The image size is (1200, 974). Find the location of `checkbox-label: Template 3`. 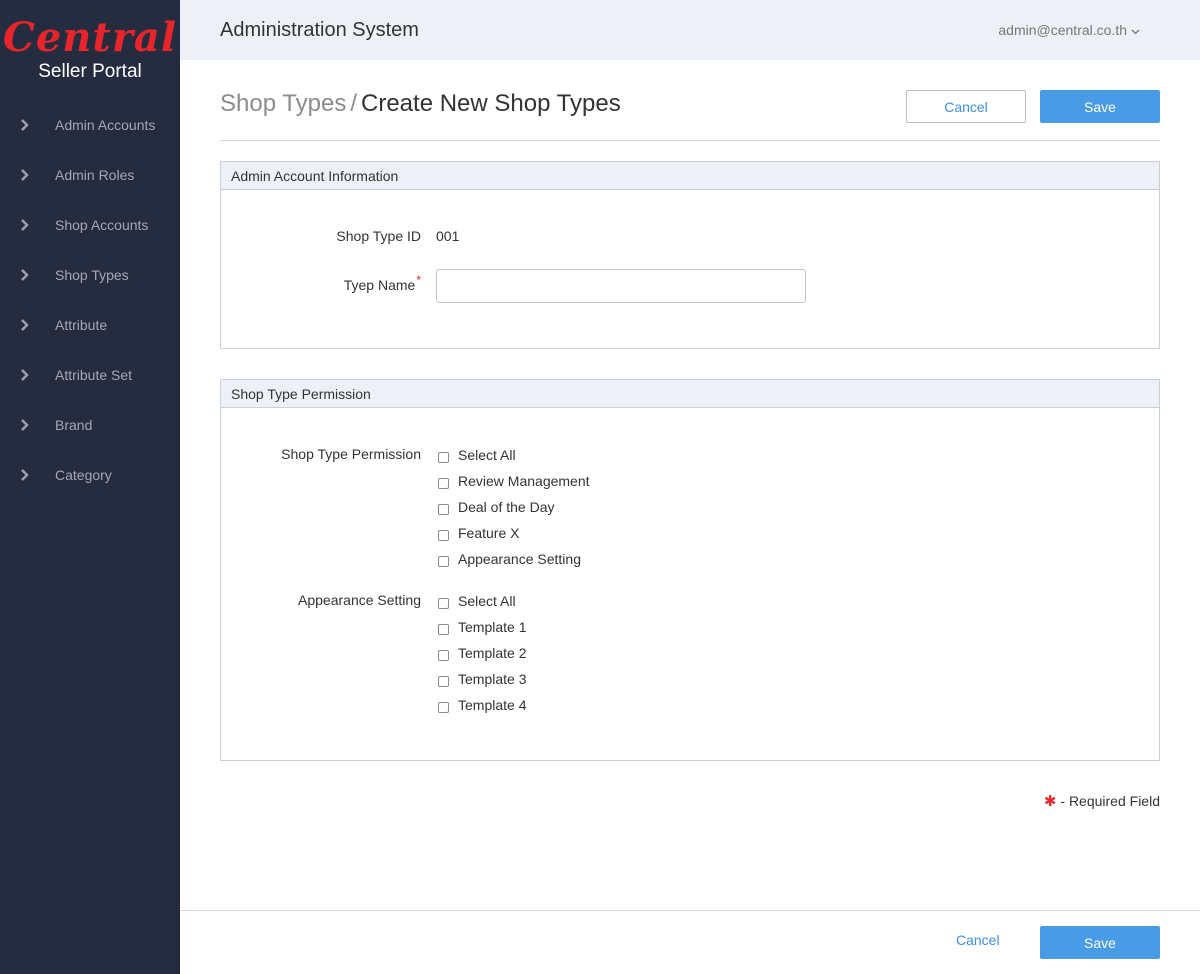

checkbox-label: Template 3 is located at coordinates (492, 679).